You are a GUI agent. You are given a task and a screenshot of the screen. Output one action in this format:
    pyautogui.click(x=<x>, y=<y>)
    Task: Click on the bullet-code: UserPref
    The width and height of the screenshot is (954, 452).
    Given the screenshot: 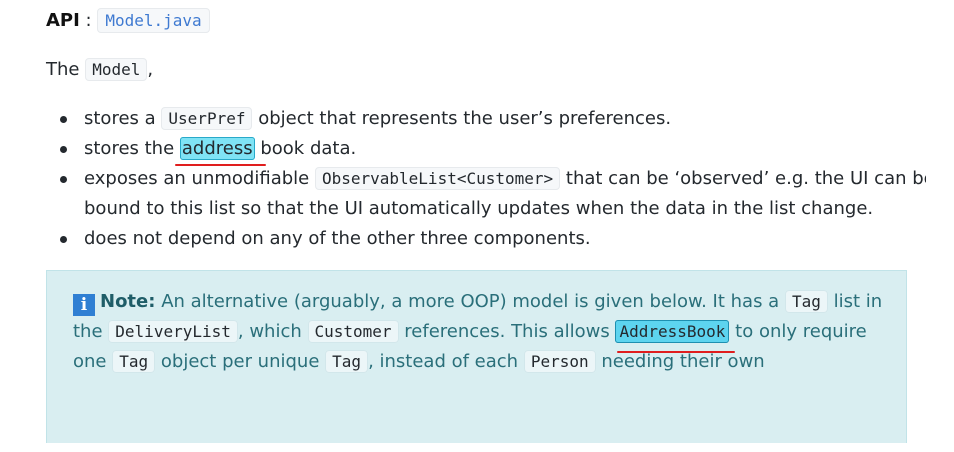 What is the action you would take?
    pyautogui.click(x=207, y=118)
    